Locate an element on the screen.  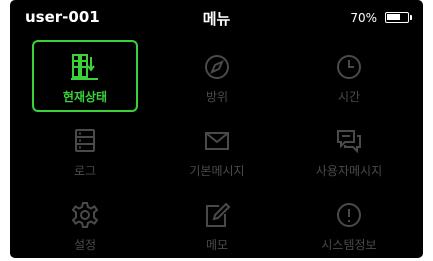
memo-icon is located at coordinates (217, 215).